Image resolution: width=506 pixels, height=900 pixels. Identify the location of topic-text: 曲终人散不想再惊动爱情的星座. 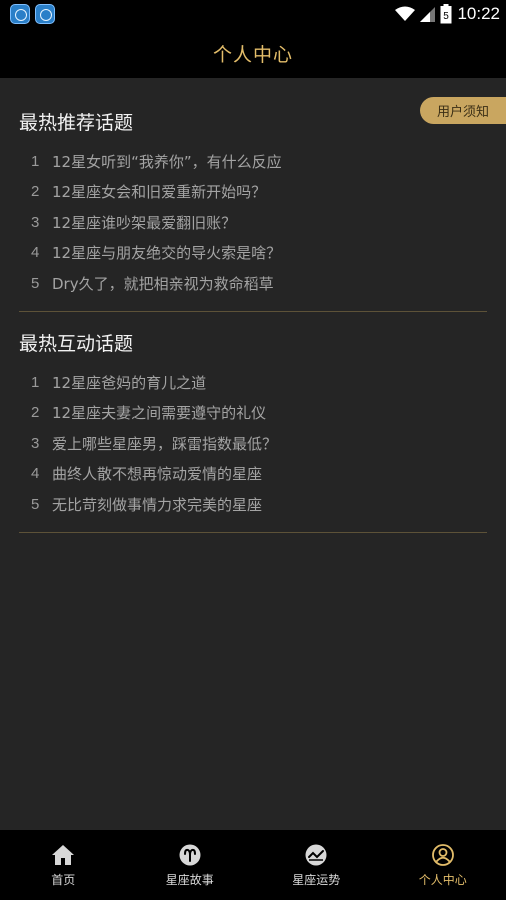
(157, 474).